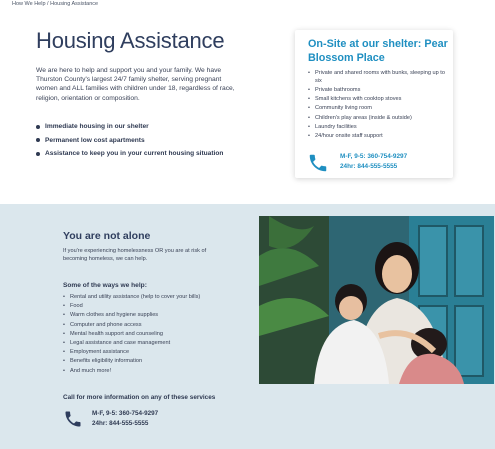 This screenshot has width=495, height=449. I want to click on hero-bullet-text: Immediate housing in our shelter, so click(97, 126).